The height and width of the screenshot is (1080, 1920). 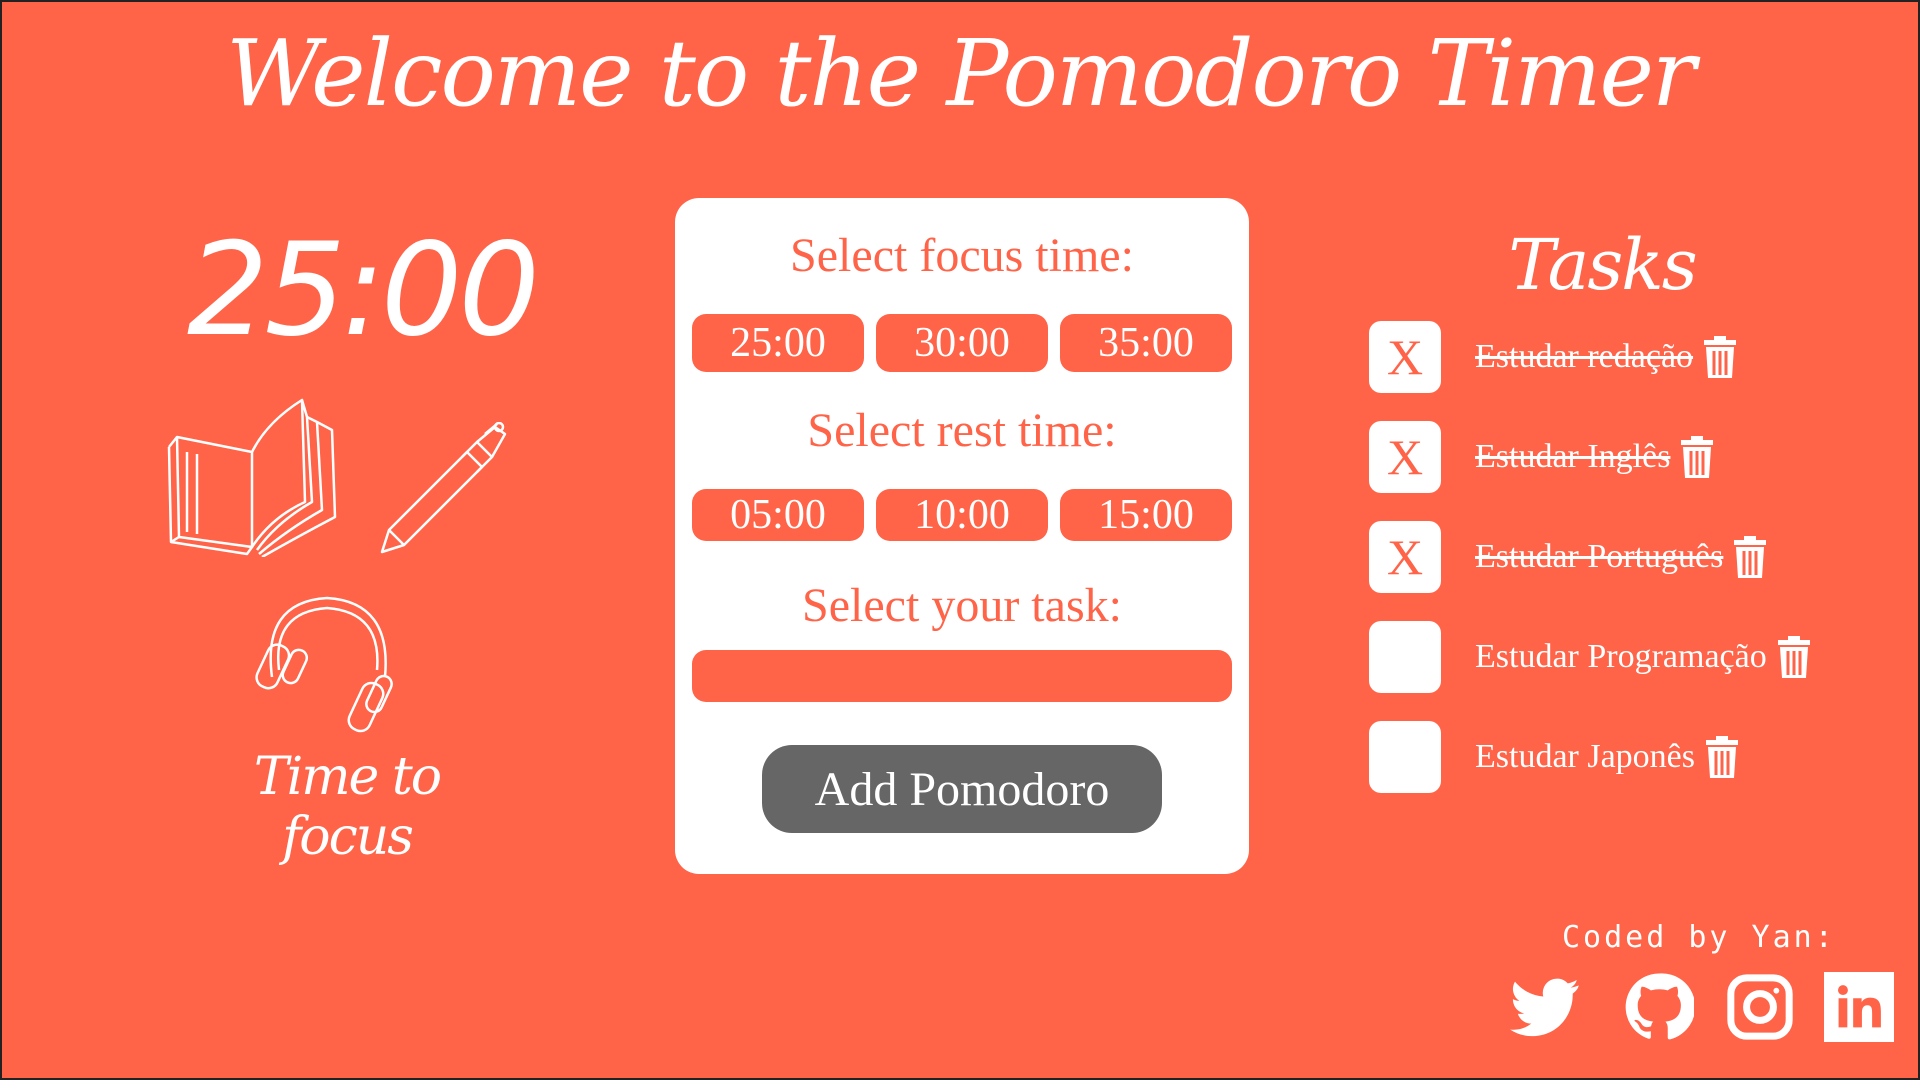 I want to click on task-item: Estudar Programação, so click(x=1590, y=657).